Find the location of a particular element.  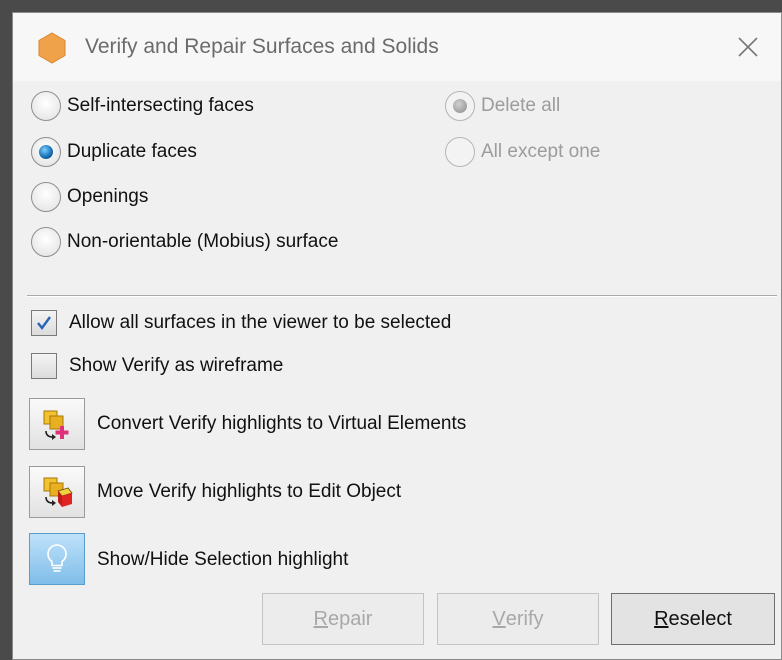

radio-duplicate-faces: Duplicate faces is located at coordinates (114, 152).